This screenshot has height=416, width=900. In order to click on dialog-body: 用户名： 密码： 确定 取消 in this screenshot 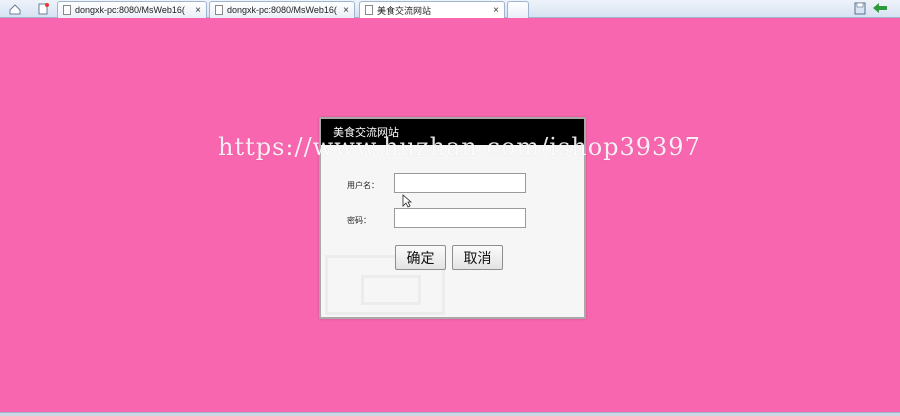, I will do `click(452, 232)`.